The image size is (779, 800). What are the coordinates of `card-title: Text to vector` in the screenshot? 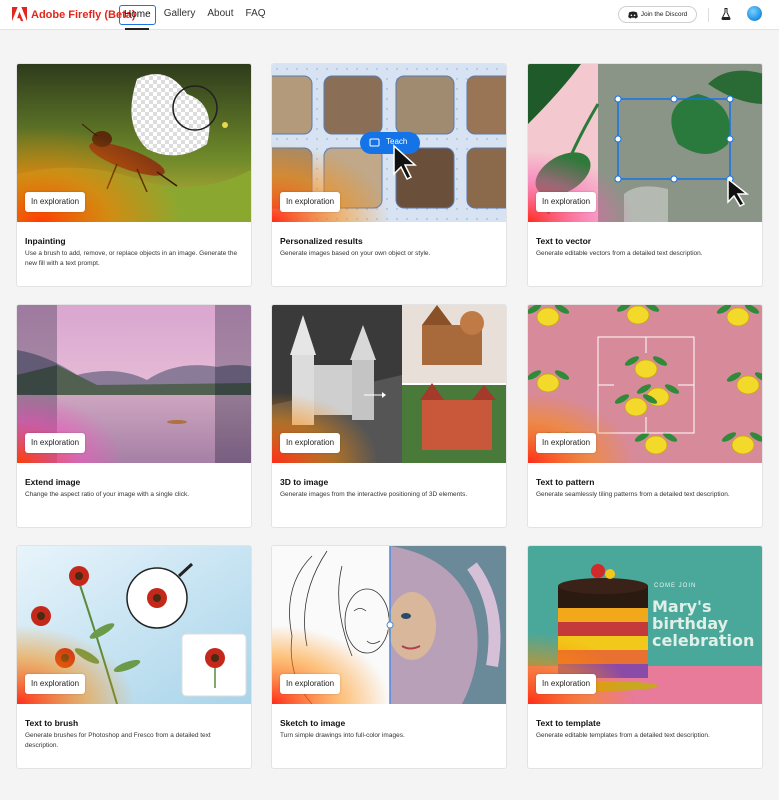 It's located at (564, 241).